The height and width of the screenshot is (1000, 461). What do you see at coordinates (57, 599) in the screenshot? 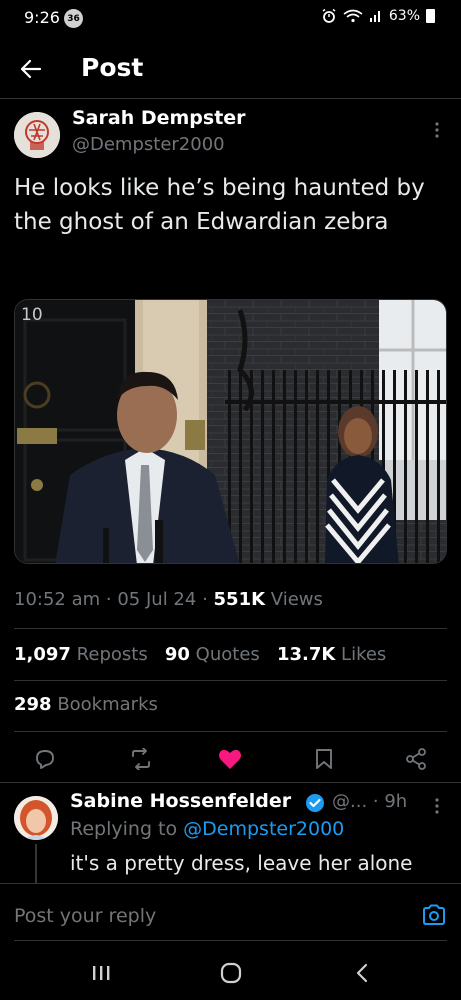
I see `post-time: 10:52 am` at bounding box center [57, 599].